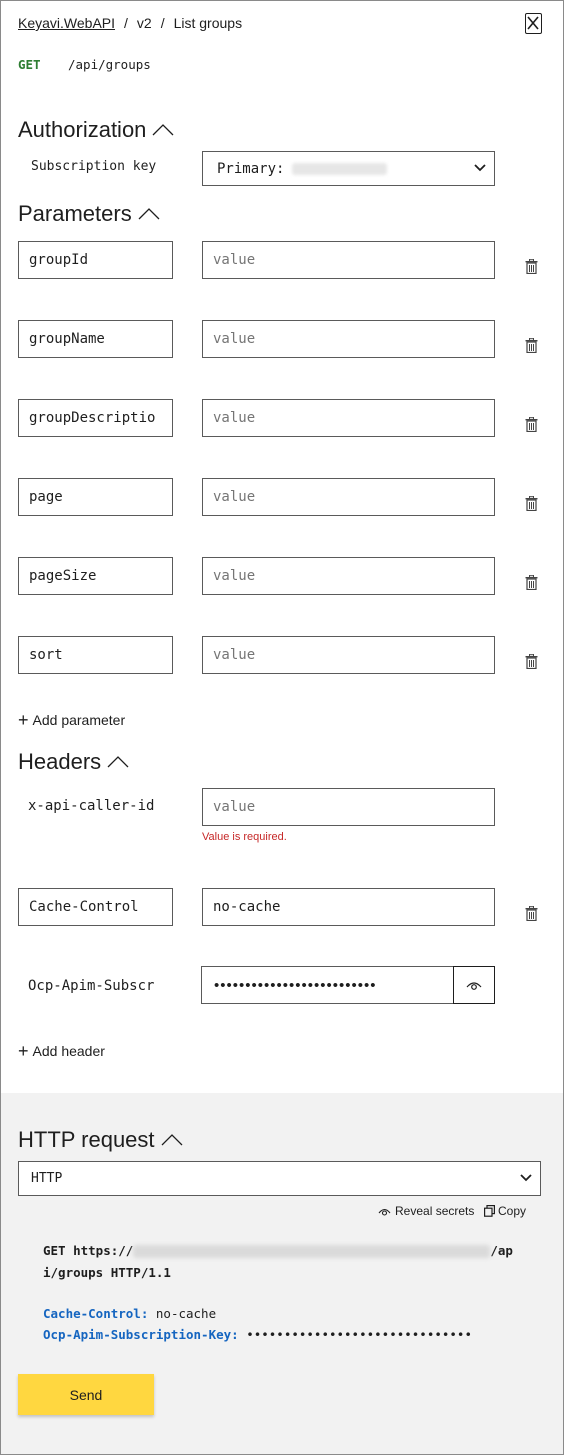 Image resolution: width=564 pixels, height=1455 pixels. Describe the element at coordinates (489, 1211) in the screenshot. I see `copy-icon` at that location.